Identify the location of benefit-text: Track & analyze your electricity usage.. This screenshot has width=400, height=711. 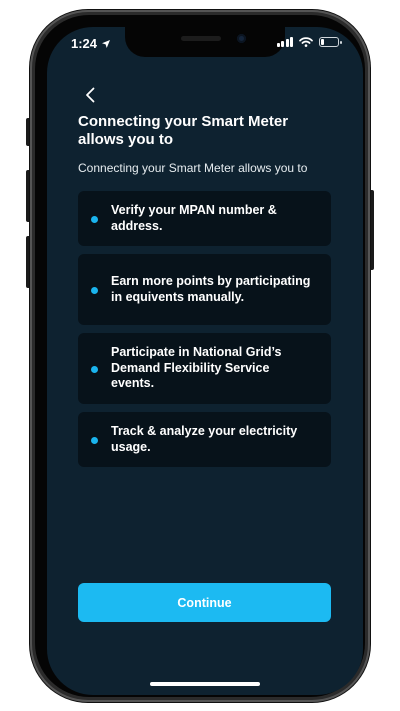
(204, 439).